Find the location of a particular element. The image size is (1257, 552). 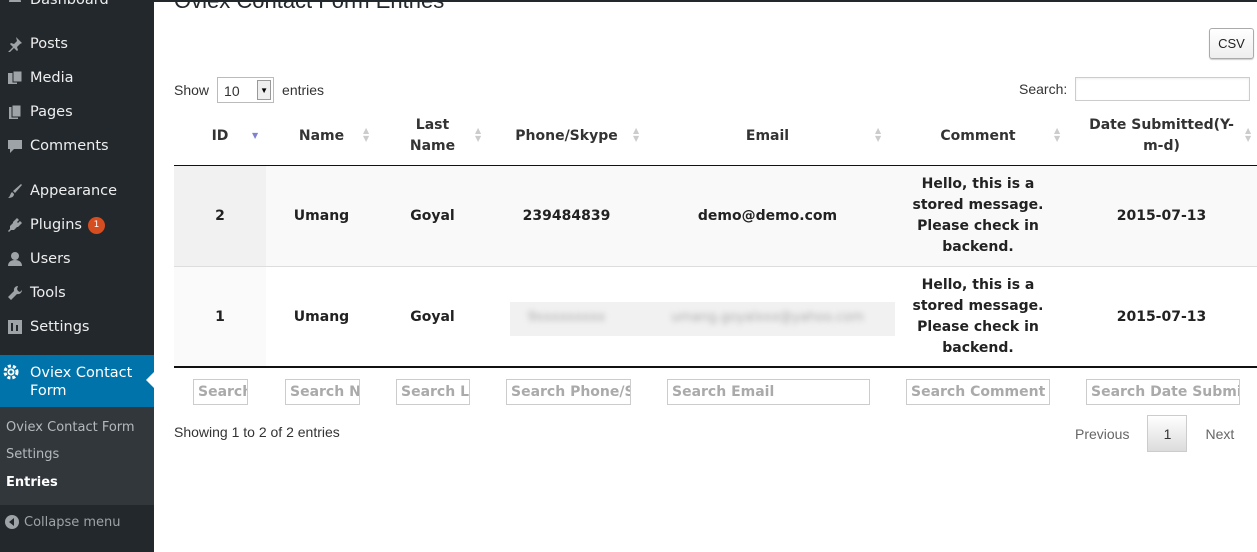

column-header-date: Date Submitted(Y-m-d) ▲ ▼ is located at coordinates (1161, 136).